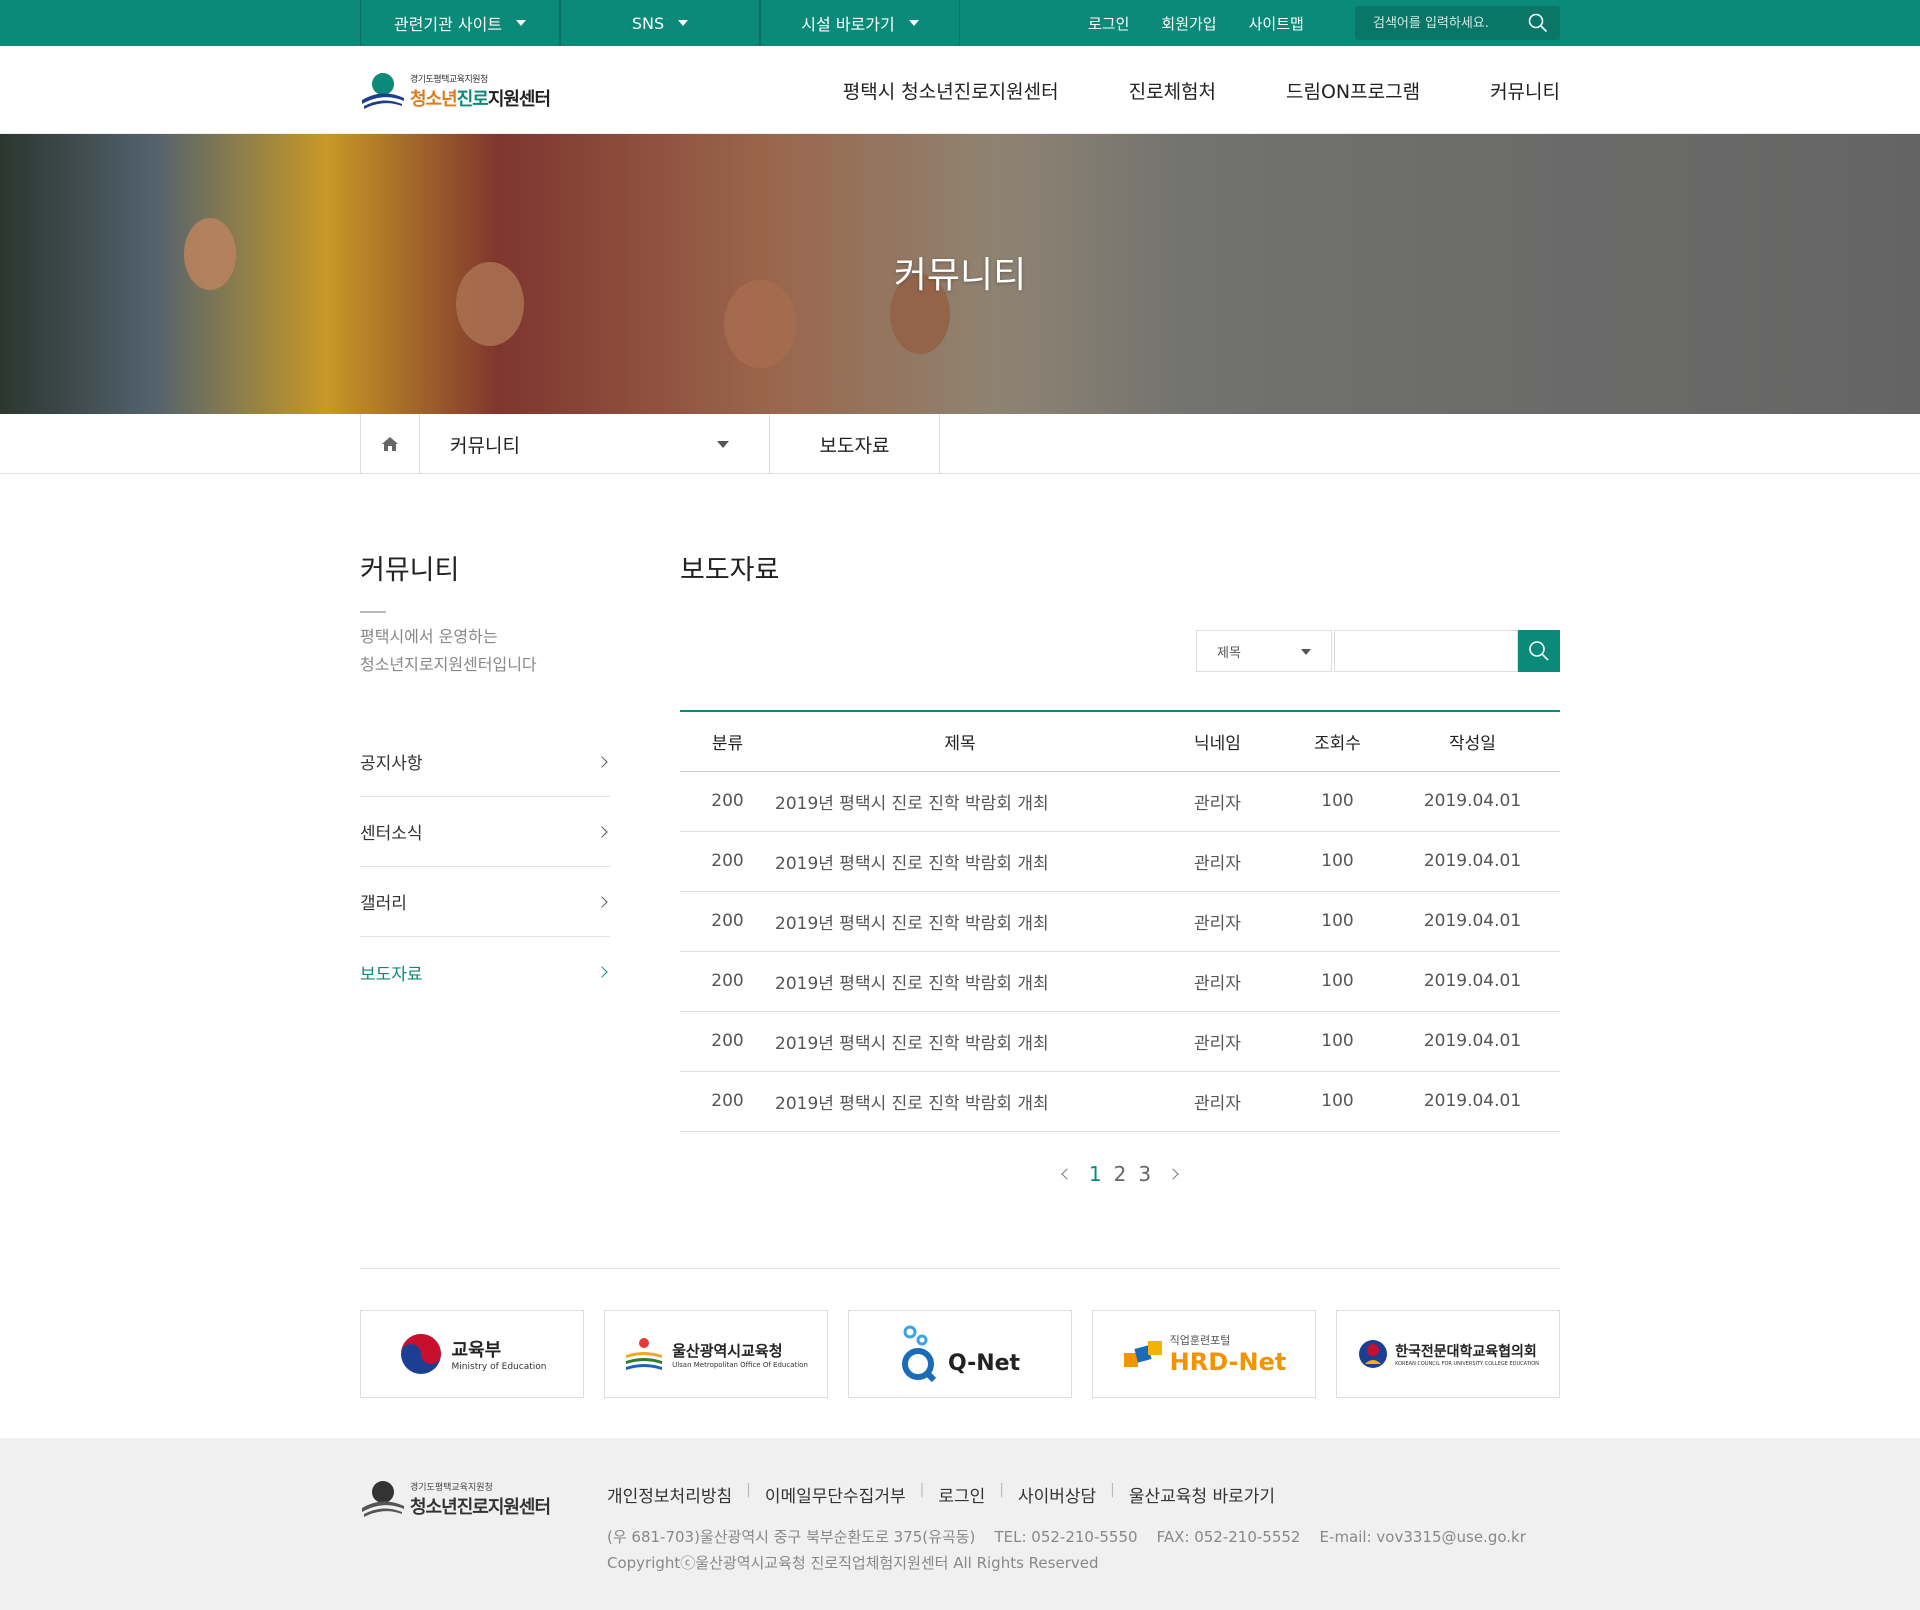  I want to click on table-header-row: 분류 제목 닉네임 조회수 작성일, so click(1120, 741).